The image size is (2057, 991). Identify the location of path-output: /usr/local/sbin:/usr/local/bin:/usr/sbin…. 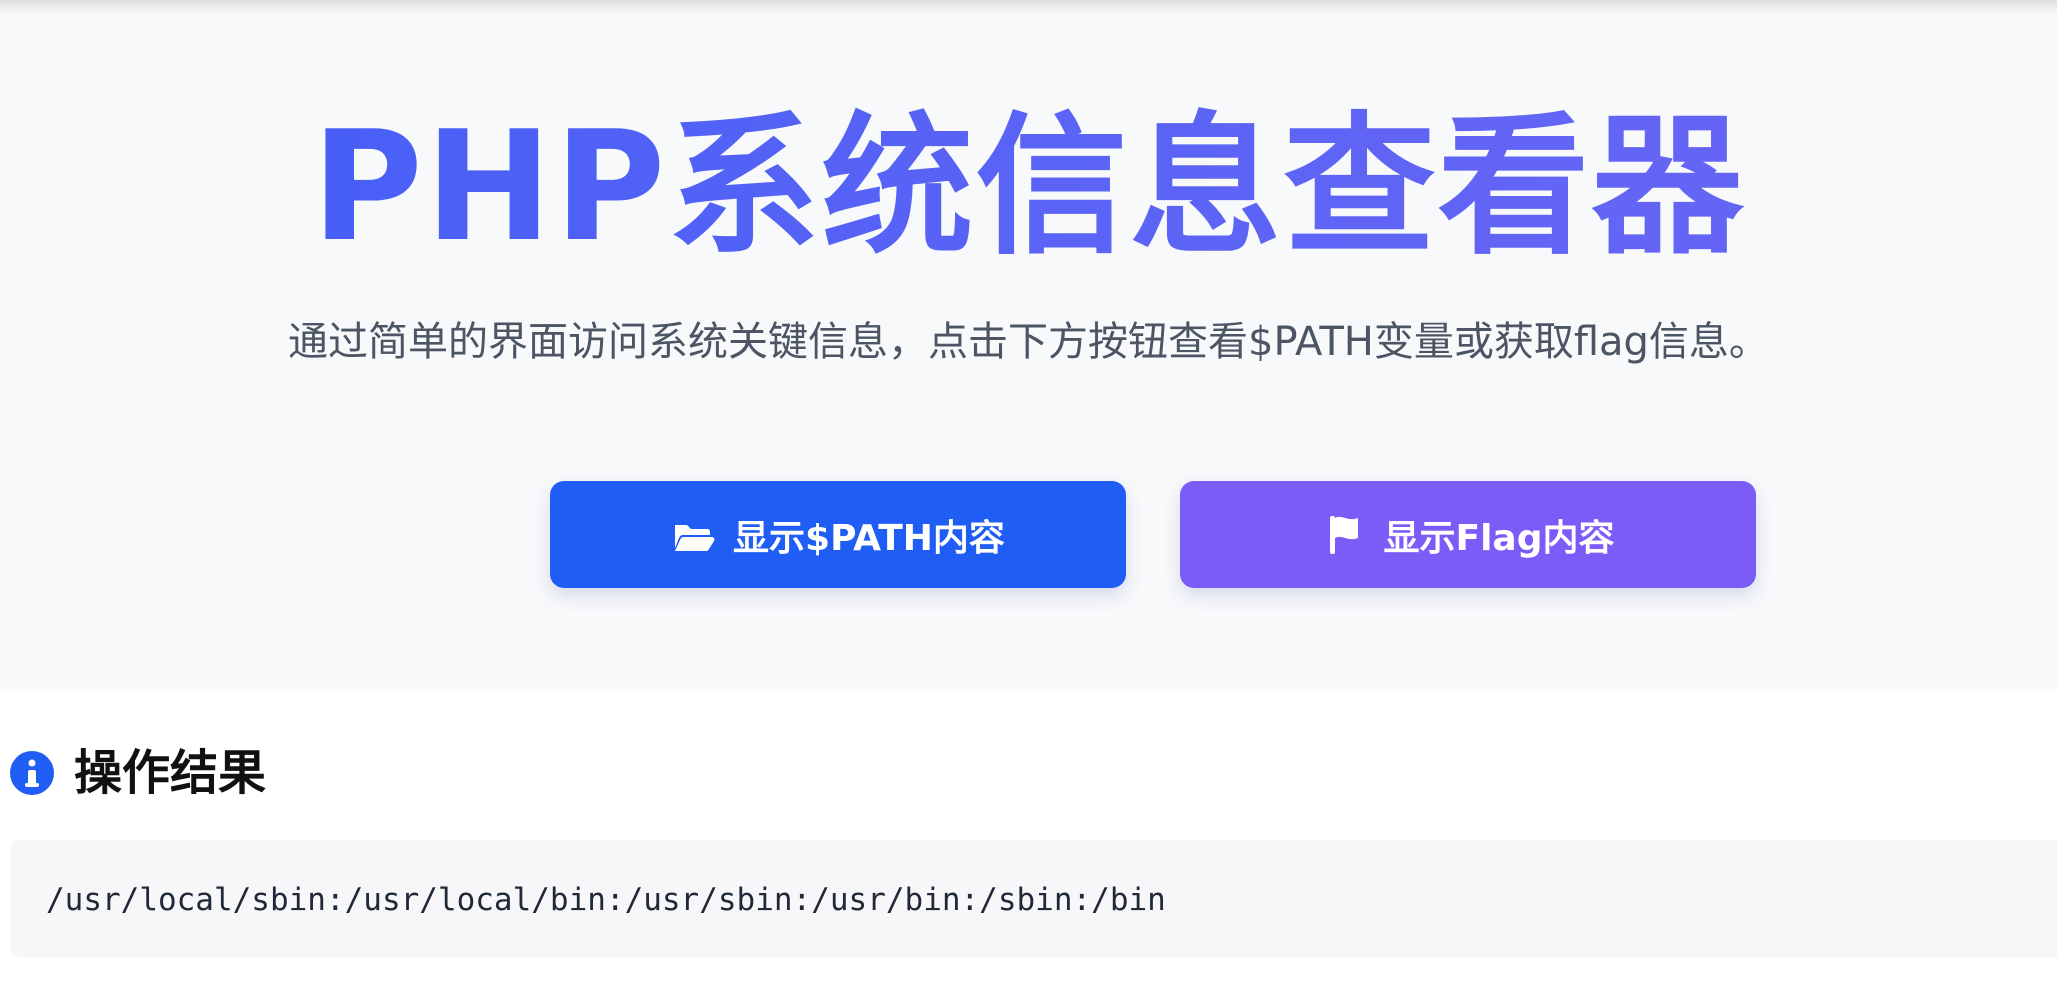
(606, 900).